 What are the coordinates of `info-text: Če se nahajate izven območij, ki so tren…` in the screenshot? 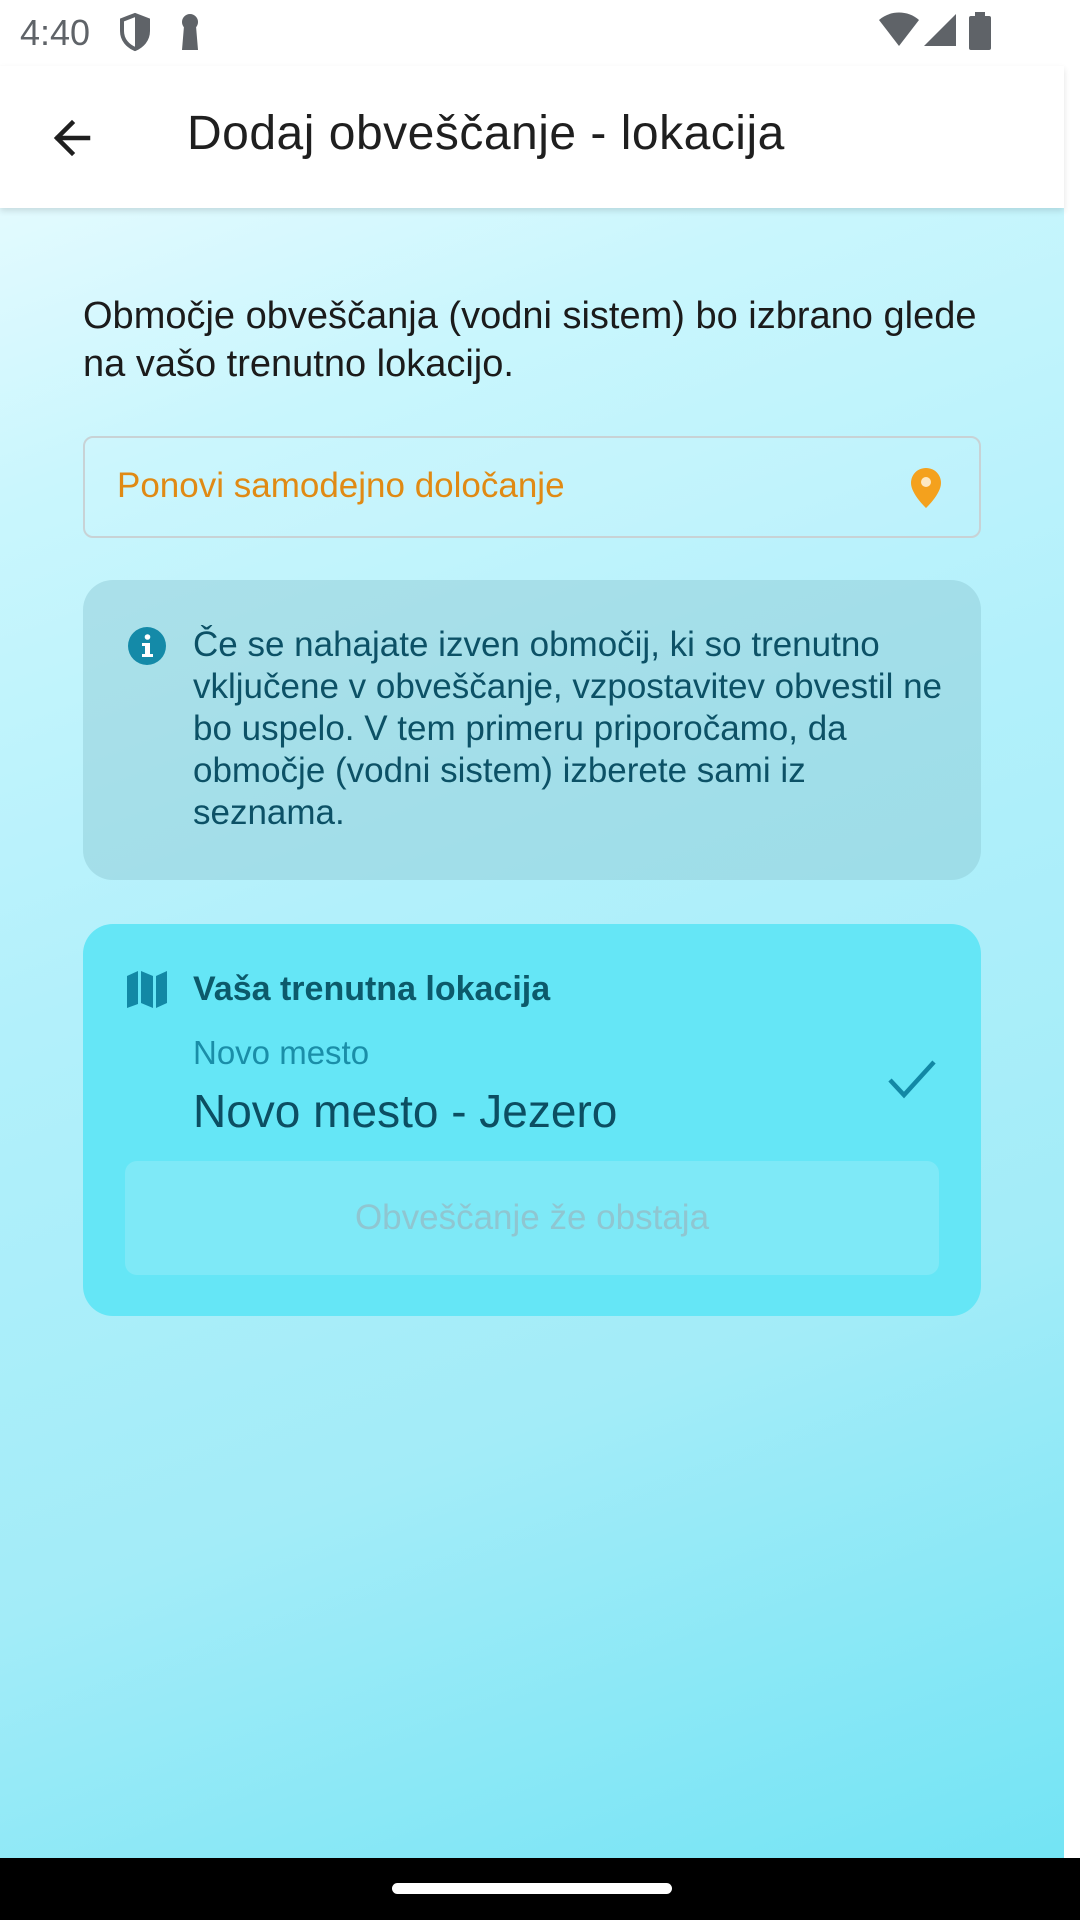 It's located at (568, 728).